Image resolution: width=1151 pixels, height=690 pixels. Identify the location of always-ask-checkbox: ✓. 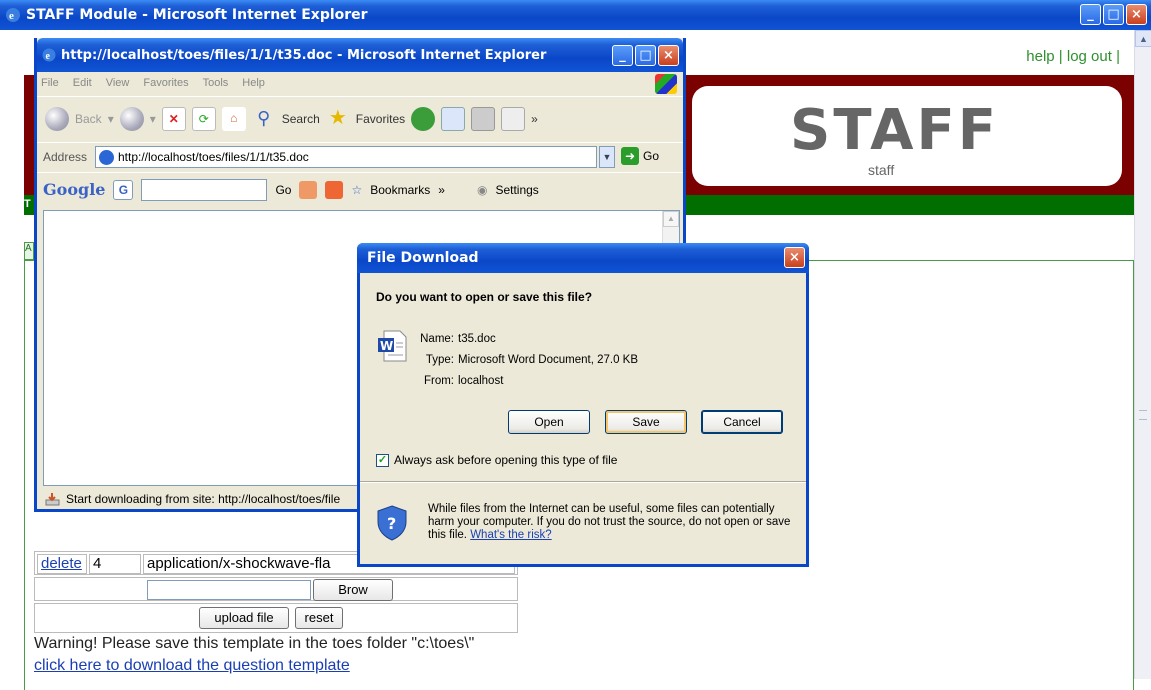
(382, 460).